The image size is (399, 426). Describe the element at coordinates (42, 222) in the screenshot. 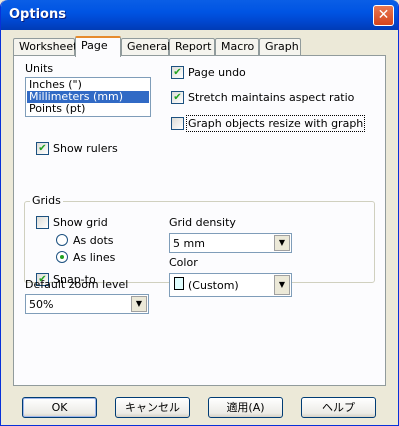

I see `show-grid-checkbox` at that location.